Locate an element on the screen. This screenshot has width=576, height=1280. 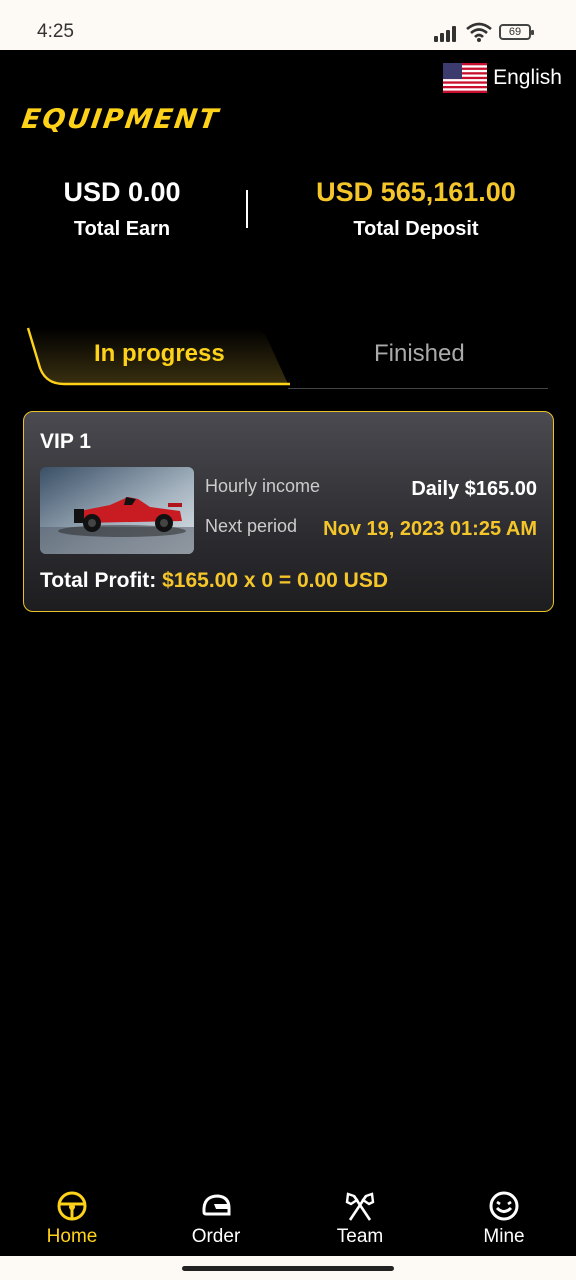
bottom-navigation: Home Order Team Mine is located at coordinates (288, 1218).